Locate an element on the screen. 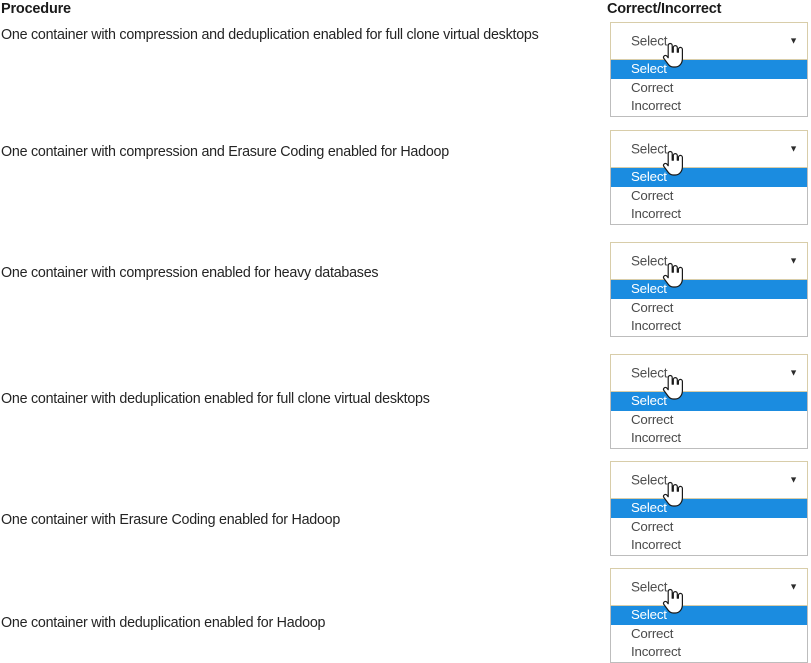 This screenshot has height=663, width=811. dropdown-group-row-5: Select ▼ Select Correct Incorrect is located at coordinates (709, 508).